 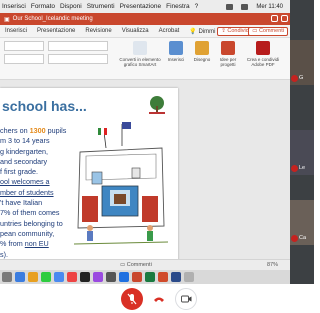 What do you see at coordinates (302, 168) in the screenshot?
I see `participant-name: Le` at bounding box center [302, 168].